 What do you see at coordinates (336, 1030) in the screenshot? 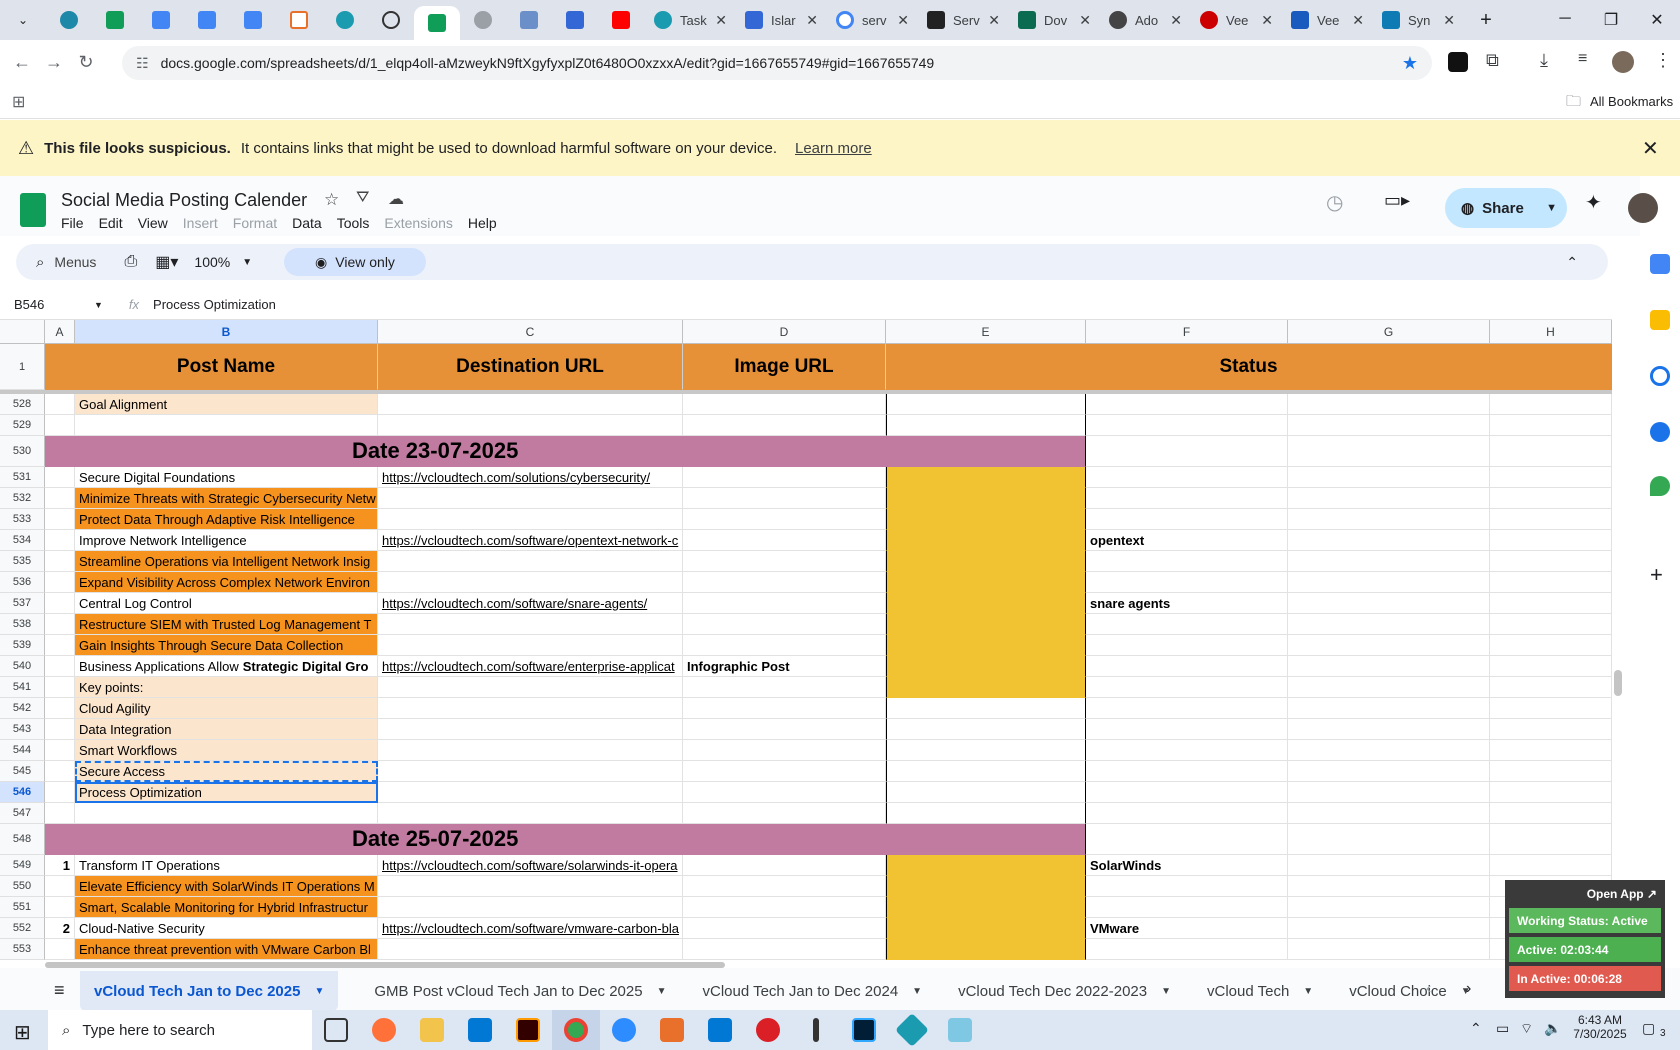
I see `task-view-icon` at bounding box center [336, 1030].